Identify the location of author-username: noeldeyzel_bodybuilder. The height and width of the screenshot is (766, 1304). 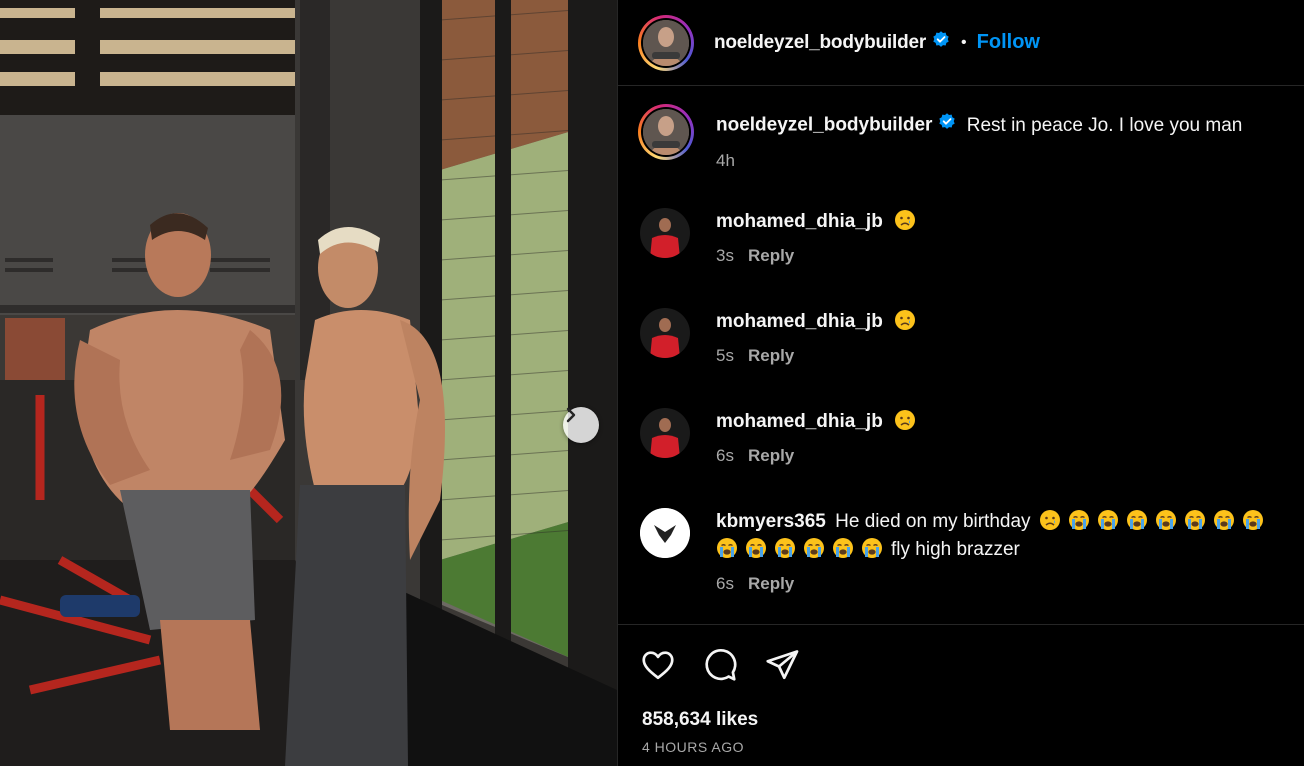
(820, 43).